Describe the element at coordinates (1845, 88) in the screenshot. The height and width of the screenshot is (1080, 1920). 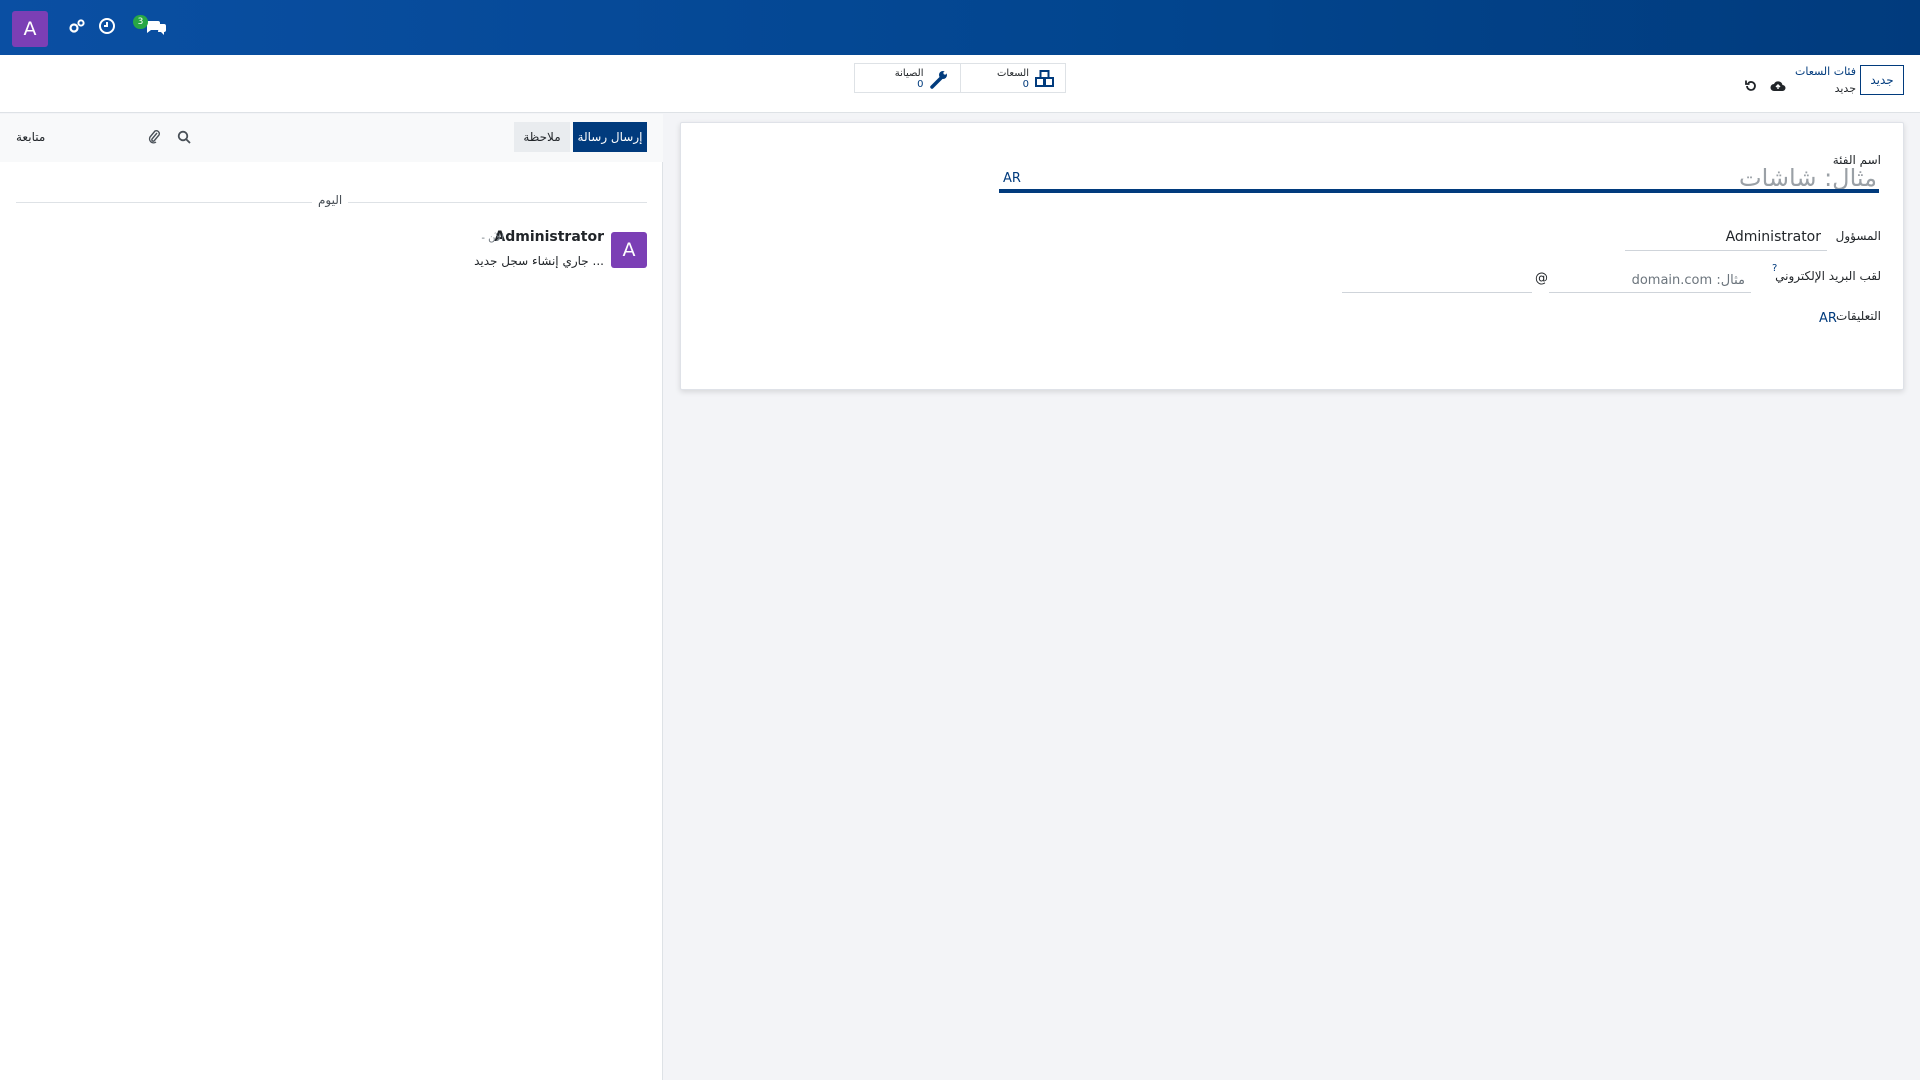
I see `breadcrumb-current: جديد` at that location.